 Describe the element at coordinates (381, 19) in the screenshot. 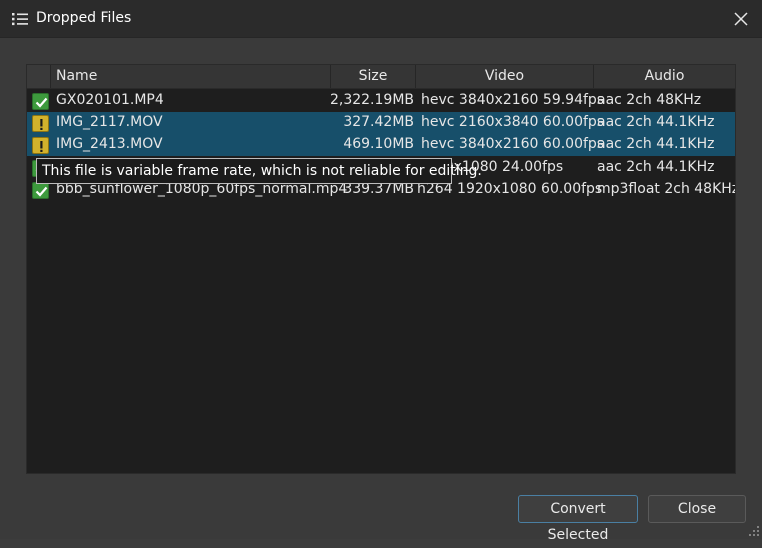

I see `title-bar: Dropped Files` at that location.